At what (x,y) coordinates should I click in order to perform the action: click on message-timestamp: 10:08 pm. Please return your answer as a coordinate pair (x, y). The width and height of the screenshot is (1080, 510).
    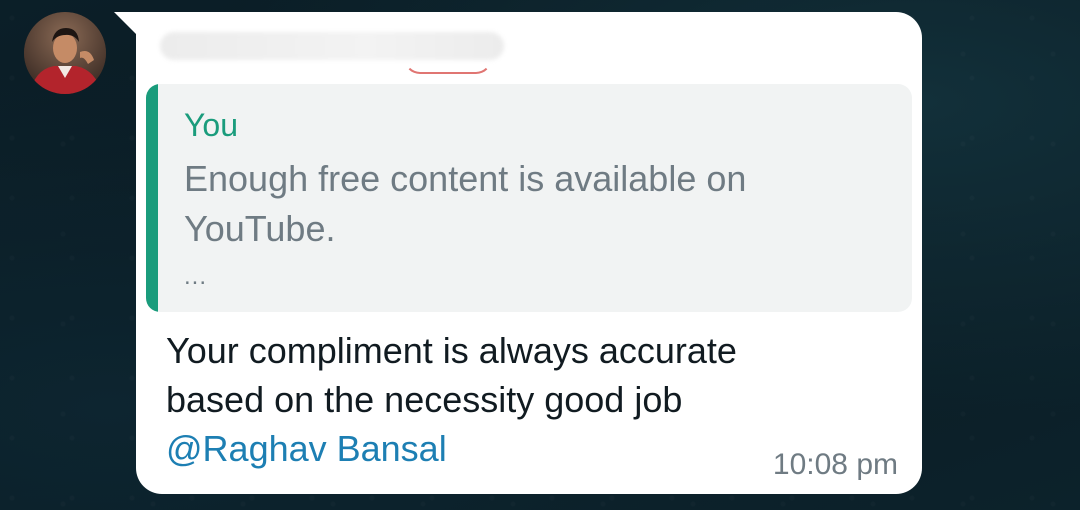
    Looking at the image, I should click on (835, 464).